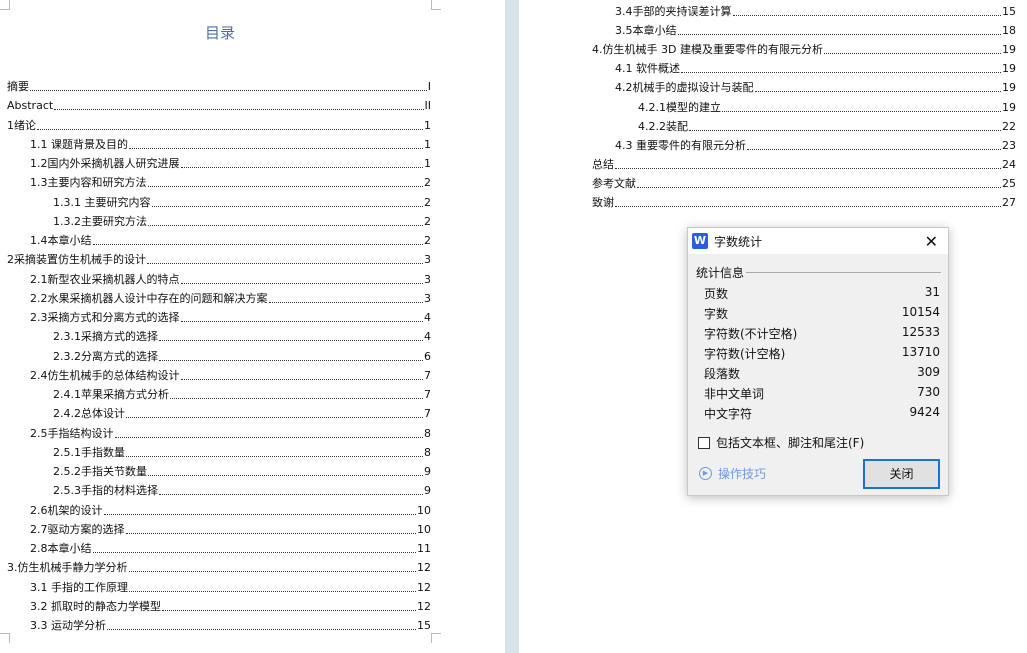 This screenshot has width=1027, height=653. Describe the element at coordinates (815, 87) in the screenshot. I see `toc-entry: 4.2机械手的虚拟设计与装配 19` at that location.